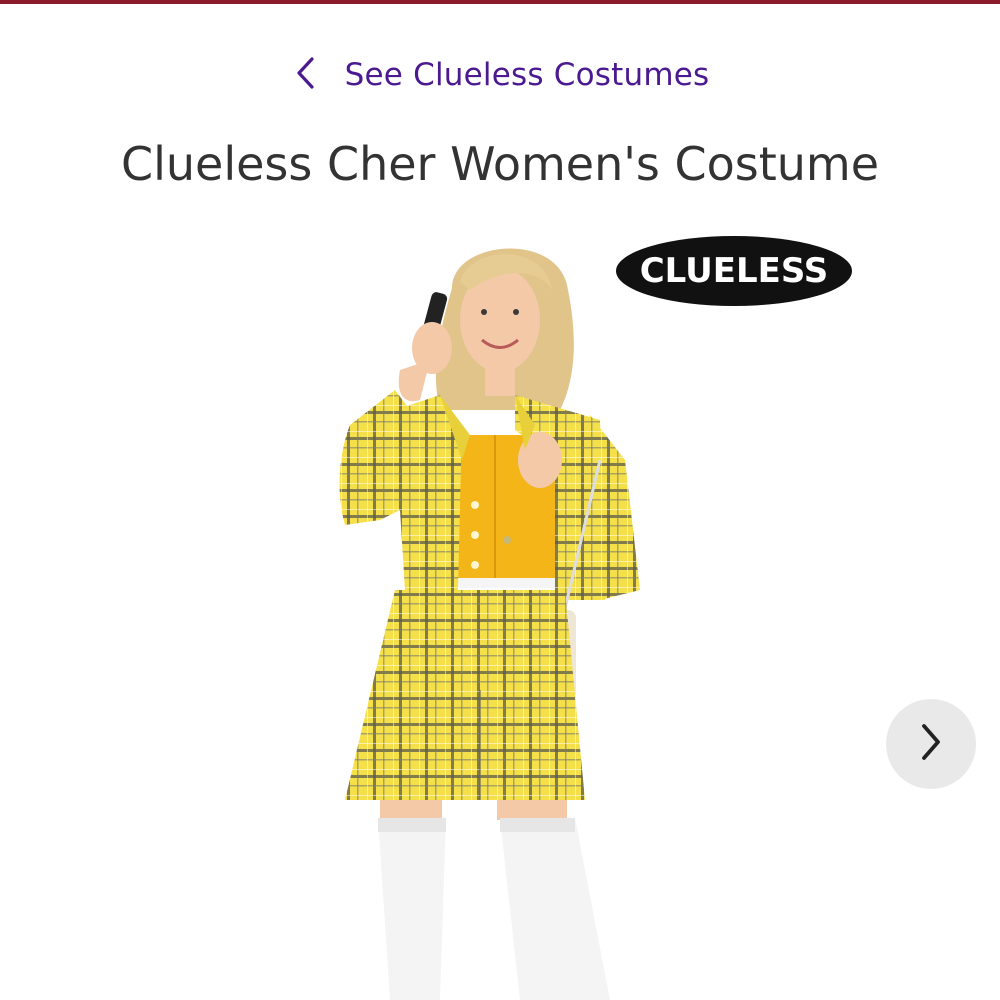 The image size is (1000, 1000). I want to click on brand-logo: CLUELESS, so click(734, 271).